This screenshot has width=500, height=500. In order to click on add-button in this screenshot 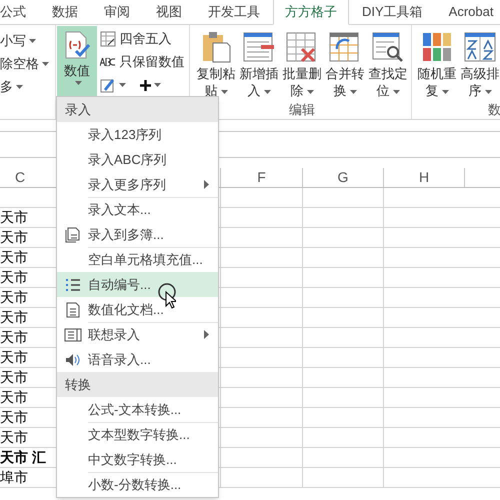, I will do `click(151, 85)`.